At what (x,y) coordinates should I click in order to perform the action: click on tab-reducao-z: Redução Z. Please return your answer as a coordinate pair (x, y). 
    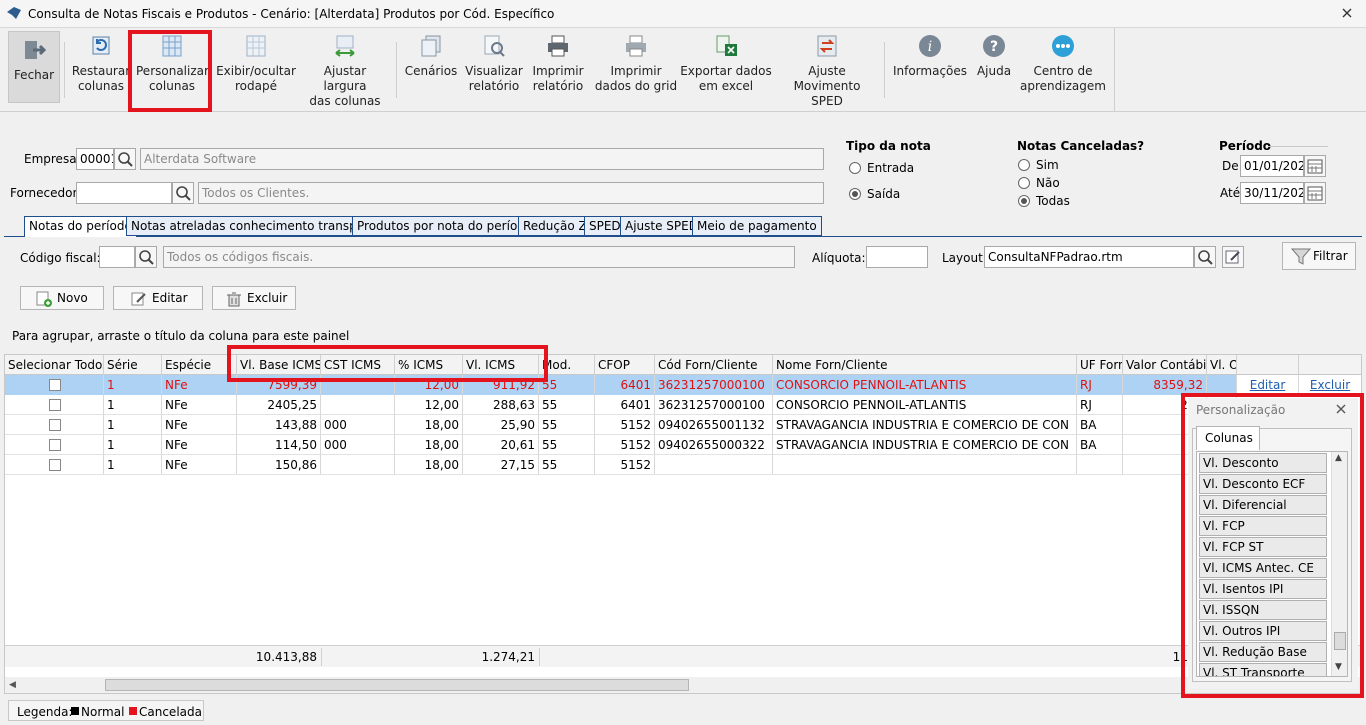
    Looking at the image, I should click on (555, 226).